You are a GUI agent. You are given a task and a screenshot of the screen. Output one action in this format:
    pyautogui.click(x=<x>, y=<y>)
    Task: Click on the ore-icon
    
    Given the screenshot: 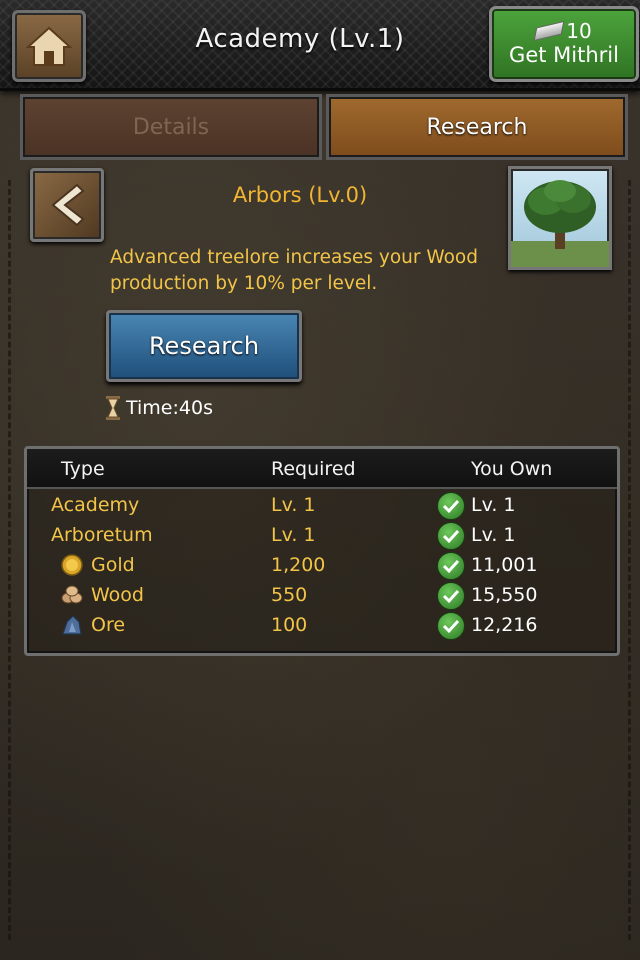 What is the action you would take?
    pyautogui.click(x=72, y=625)
    